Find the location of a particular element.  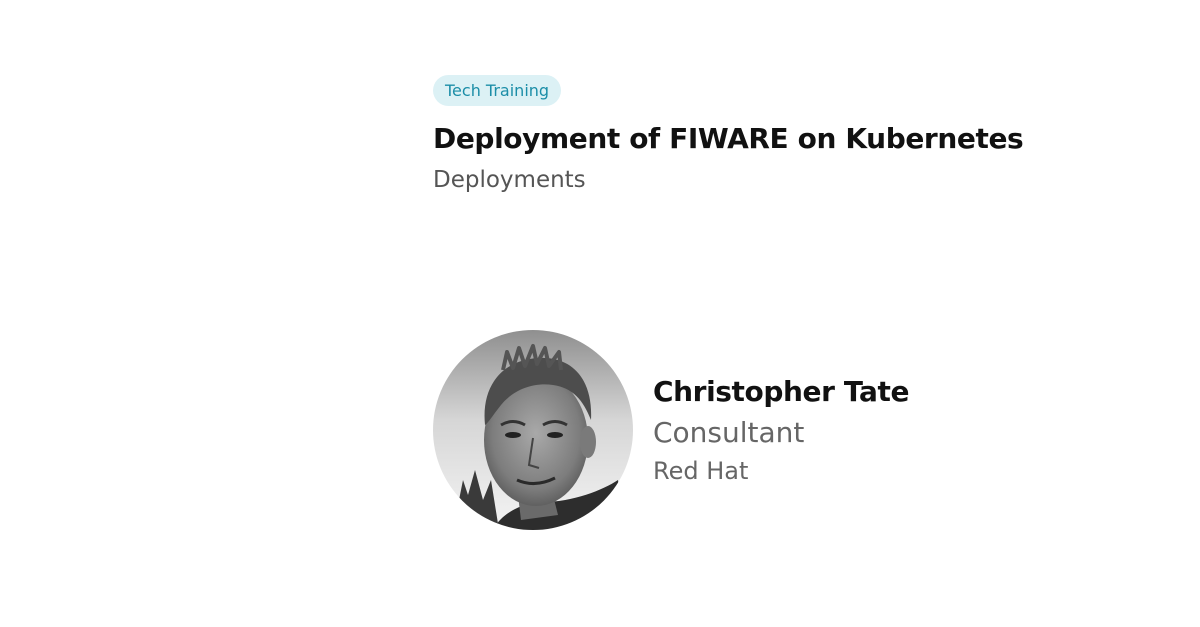

speaker-avatar is located at coordinates (533, 430).